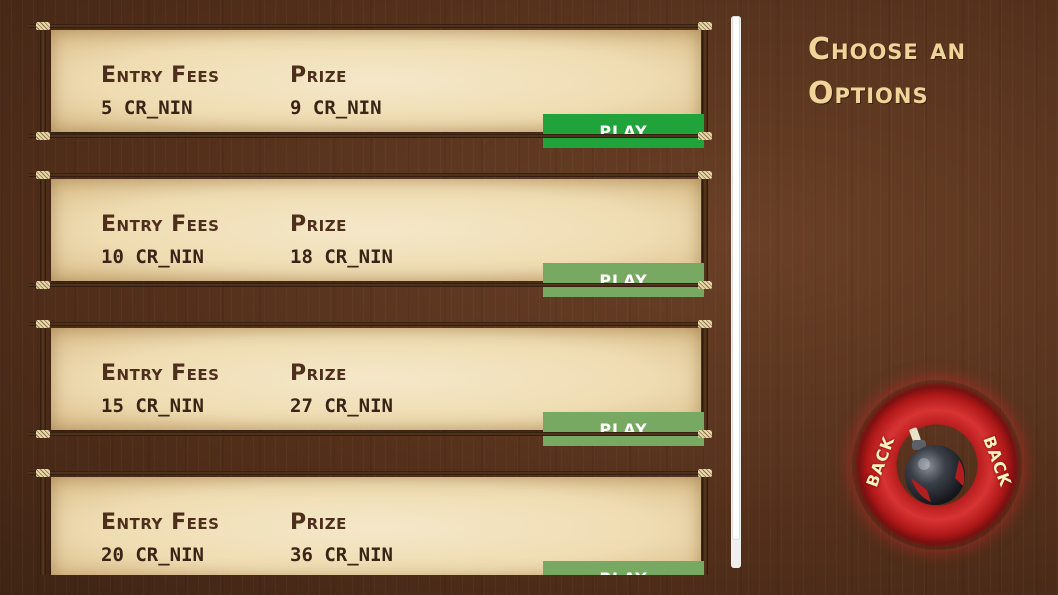 This screenshot has width=1058, height=595. Describe the element at coordinates (736, 278) in the screenshot. I see `scrollbar-thumb` at that location.